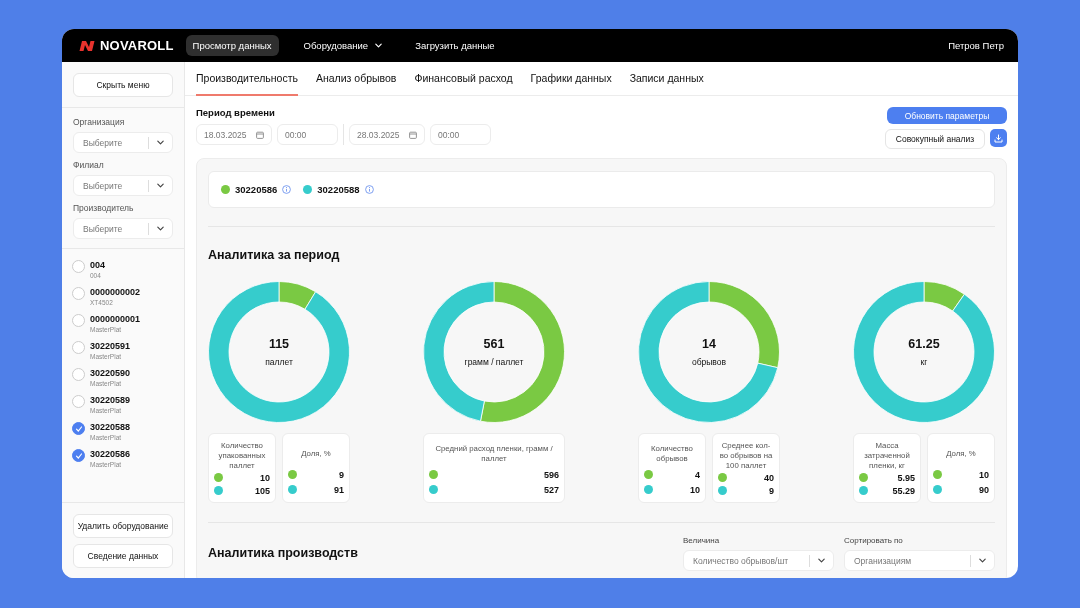  Describe the element at coordinates (110, 373) in the screenshot. I see `equipment-name: 30220590` at that location.